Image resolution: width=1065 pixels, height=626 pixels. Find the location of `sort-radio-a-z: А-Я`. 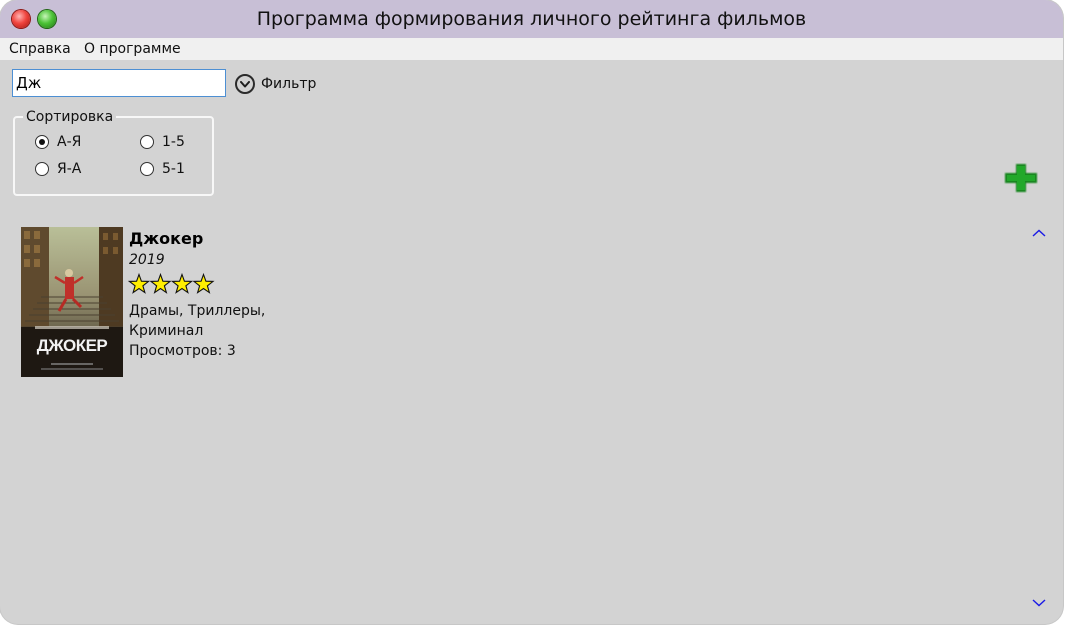

sort-radio-a-z: А-Я is located at coordinates (58, 142).